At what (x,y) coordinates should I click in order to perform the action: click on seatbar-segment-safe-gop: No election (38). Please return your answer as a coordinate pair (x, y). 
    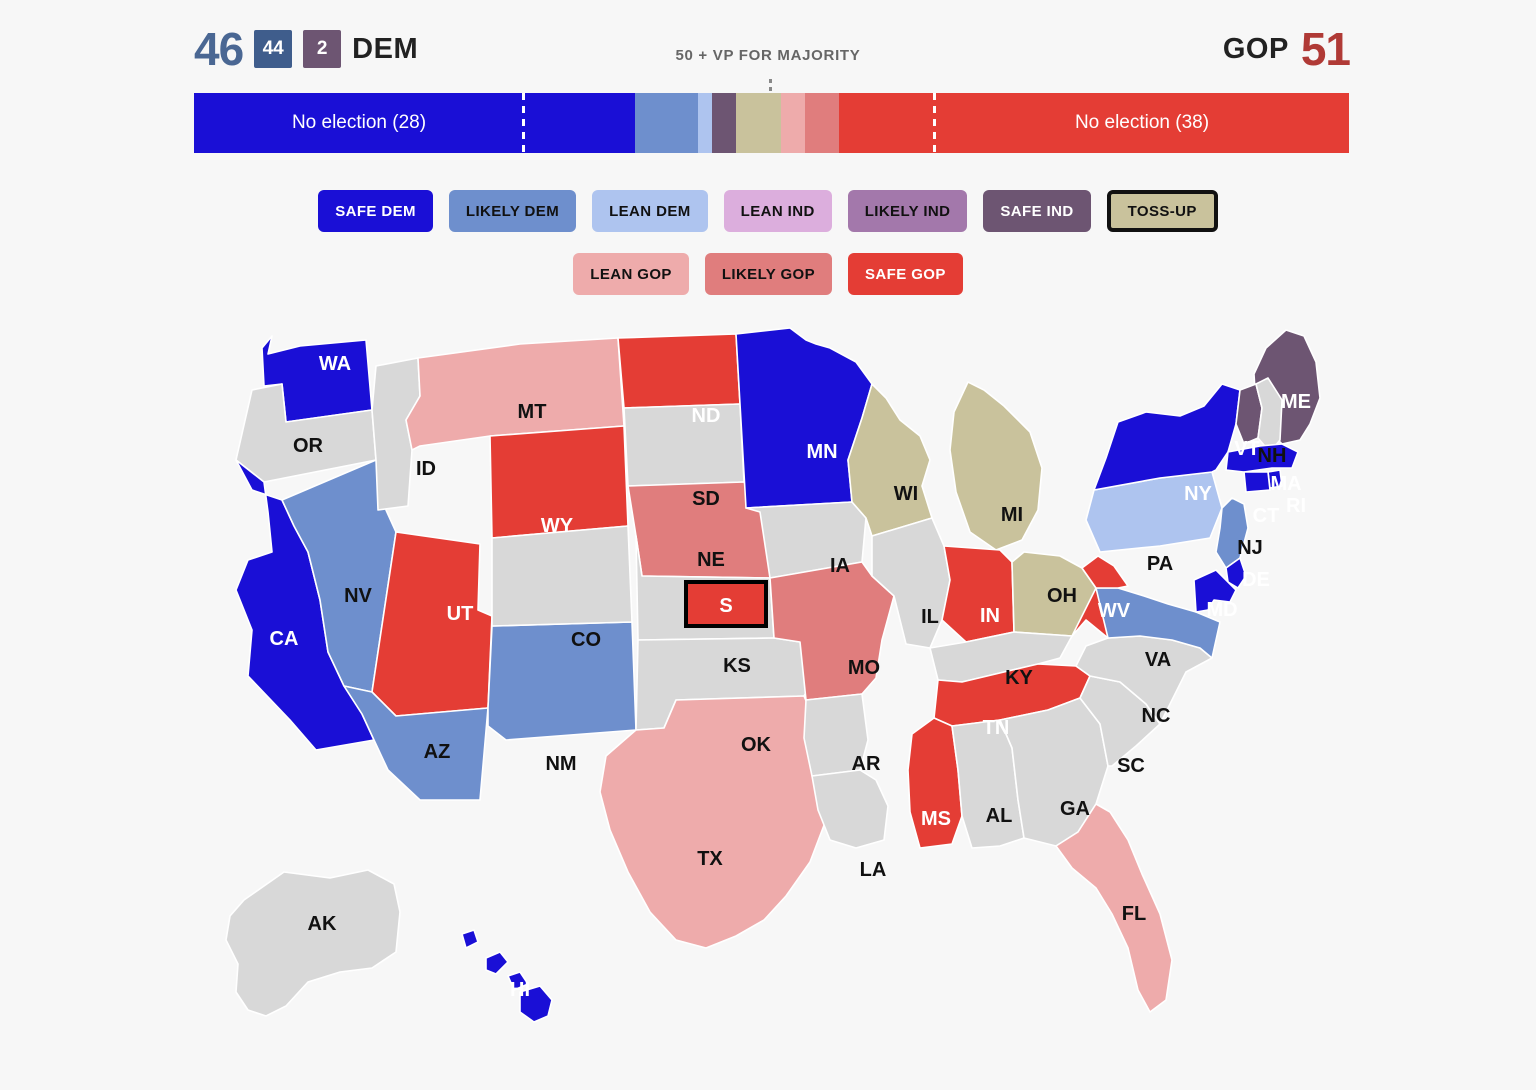
    Looking at the image, I should click on (1094, 123).